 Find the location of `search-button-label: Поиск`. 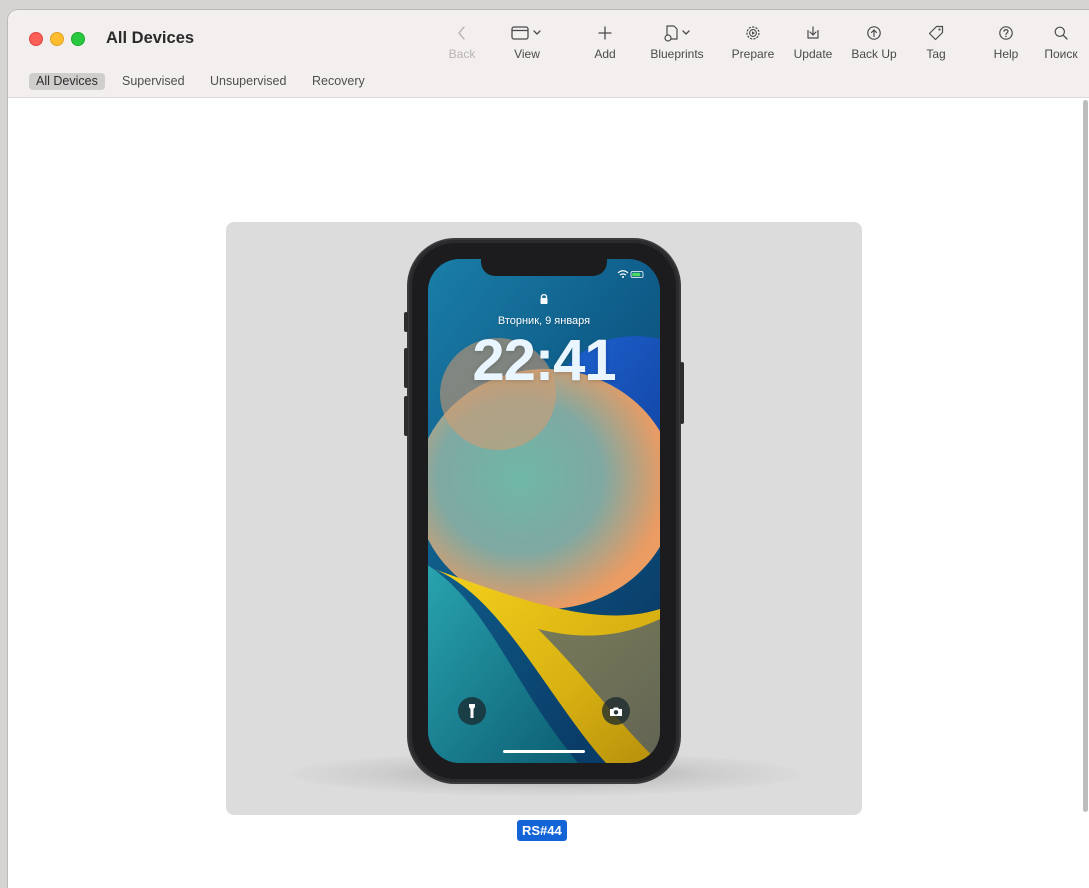

search-button-label: Поиск is located at coordinates (1061, 54).